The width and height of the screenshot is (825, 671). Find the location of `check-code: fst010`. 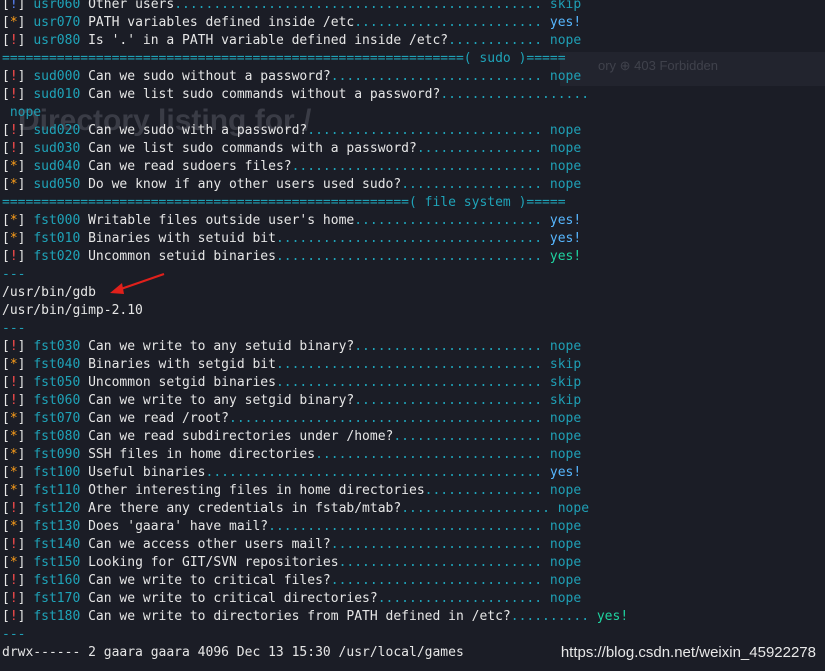

check-code: fst010 is located at coordinates (57, 238).